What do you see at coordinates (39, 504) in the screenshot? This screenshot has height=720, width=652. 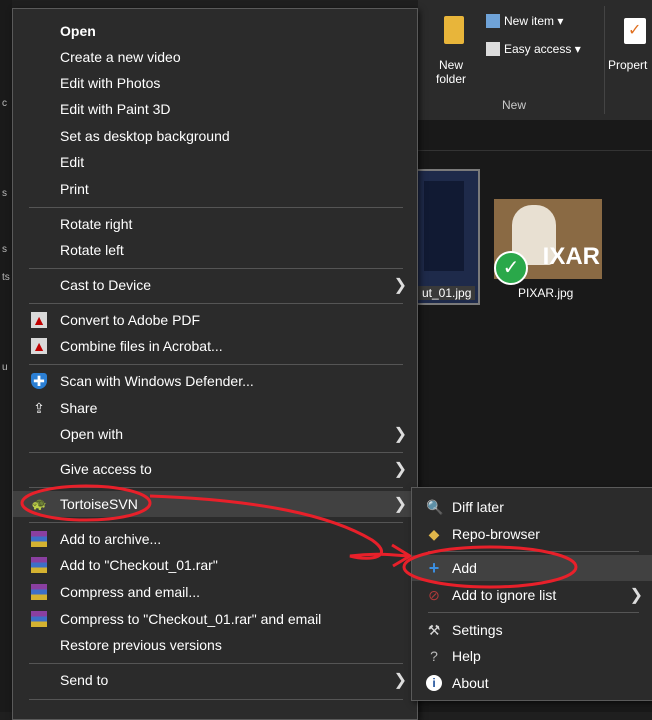 I see `tortoisesvn-icon: 🐢` at bounding box center [39, 504].